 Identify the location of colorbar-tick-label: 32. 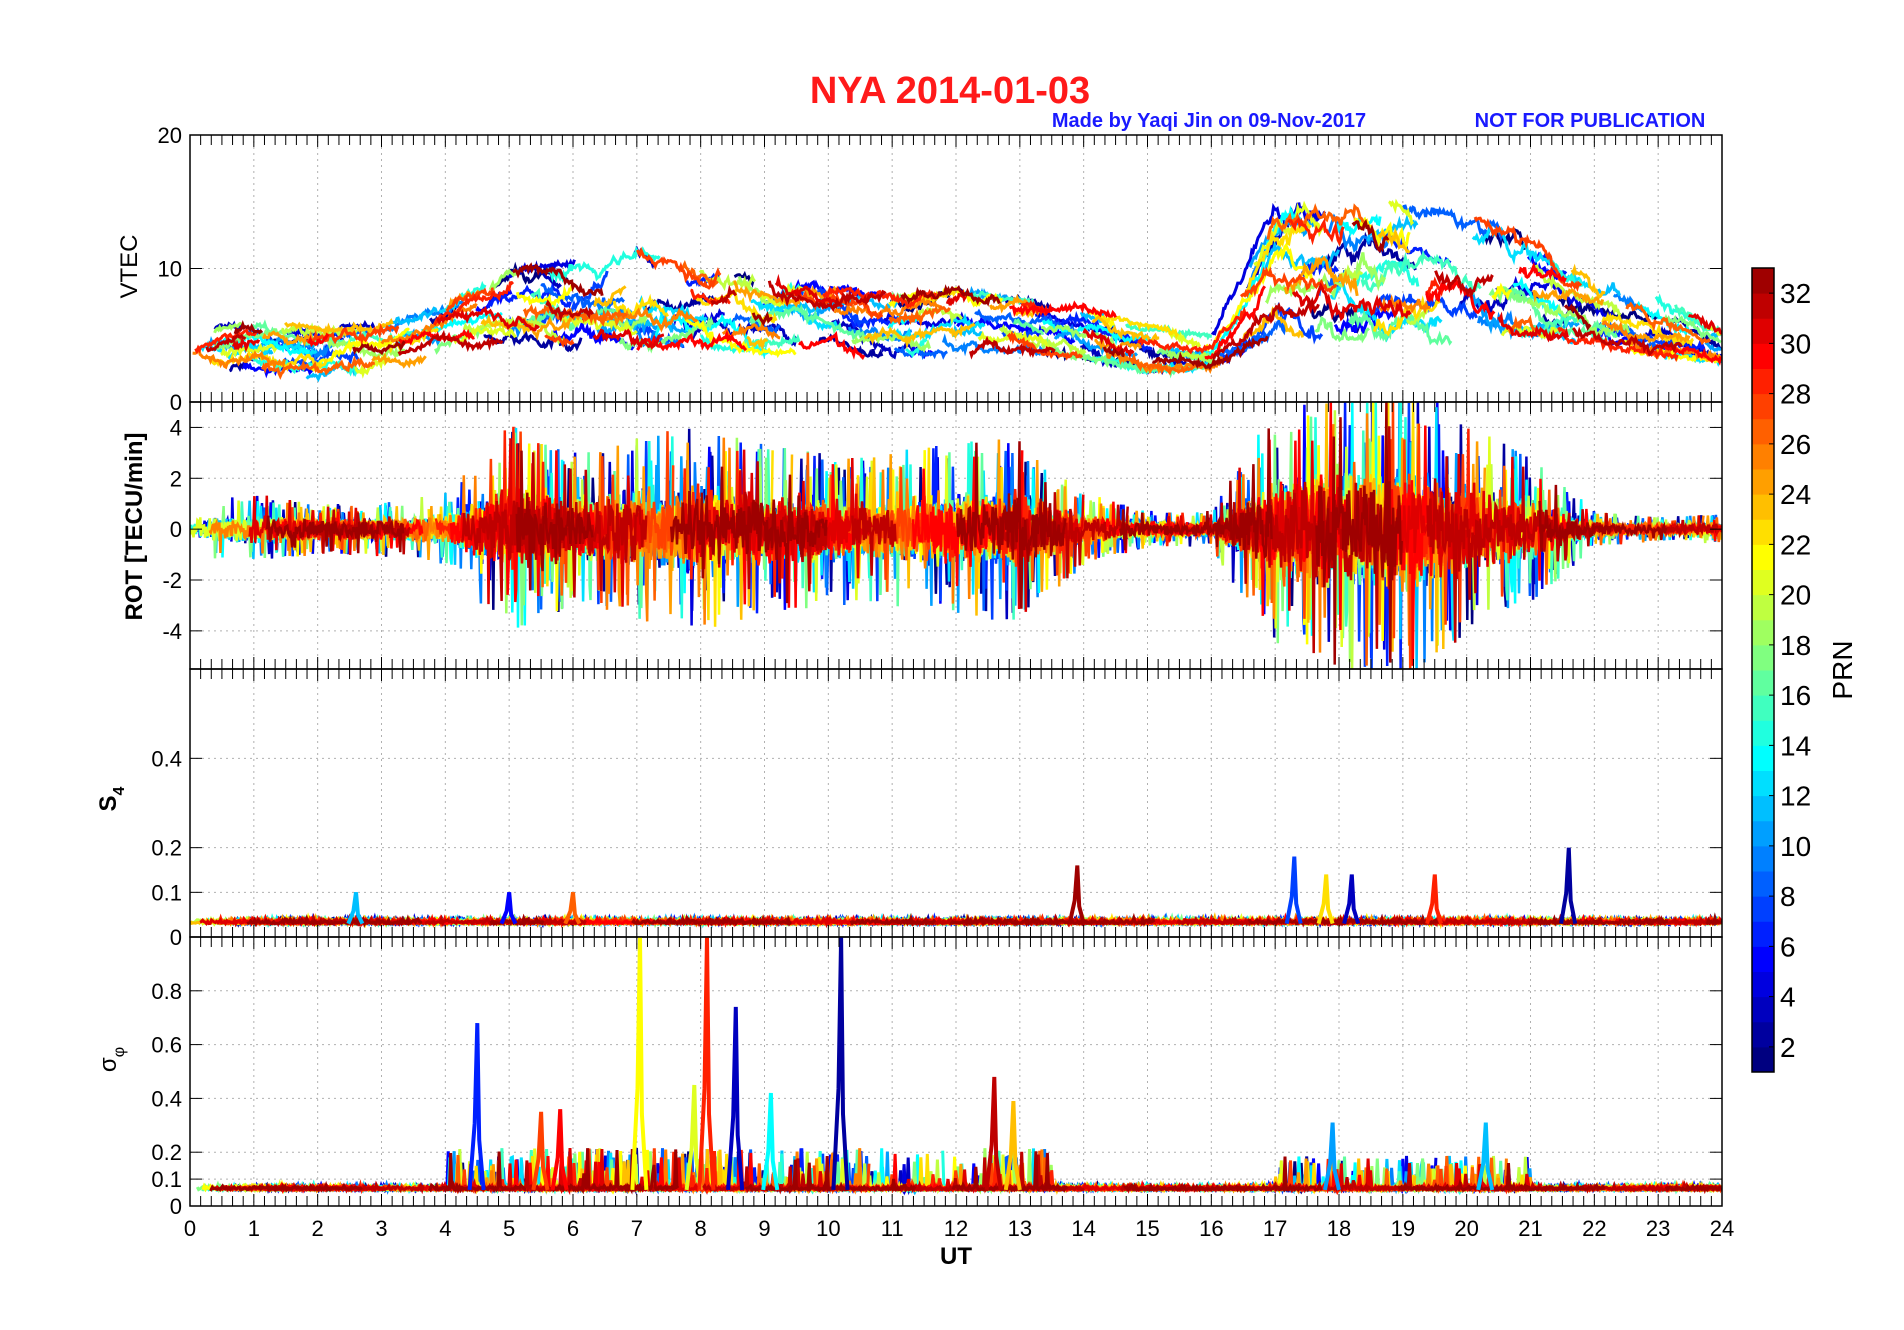
(1795, 293).